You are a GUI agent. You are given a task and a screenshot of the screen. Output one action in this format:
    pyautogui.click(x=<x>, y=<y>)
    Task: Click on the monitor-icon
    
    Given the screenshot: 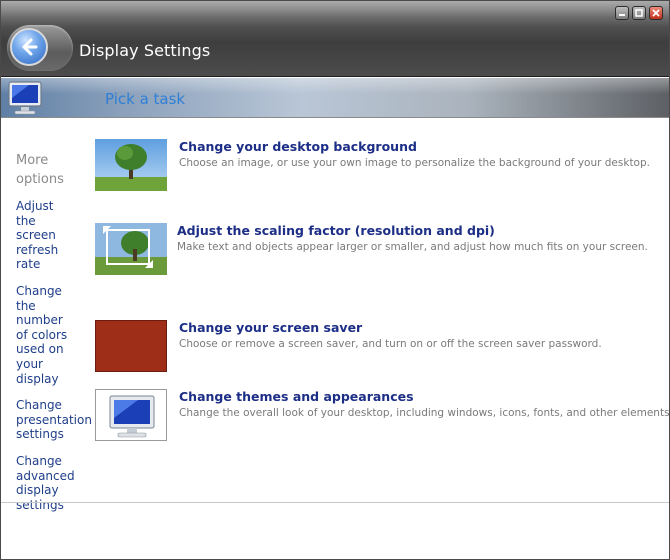 What is the action you would take?
    pyautogui.click(x=25, y=98)
    